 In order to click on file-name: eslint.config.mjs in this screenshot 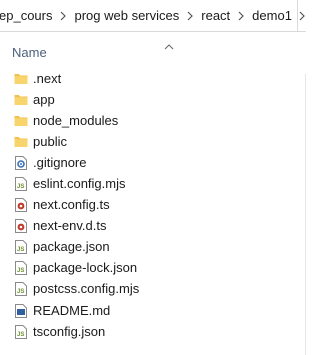, I will do `click(79, 184)`.